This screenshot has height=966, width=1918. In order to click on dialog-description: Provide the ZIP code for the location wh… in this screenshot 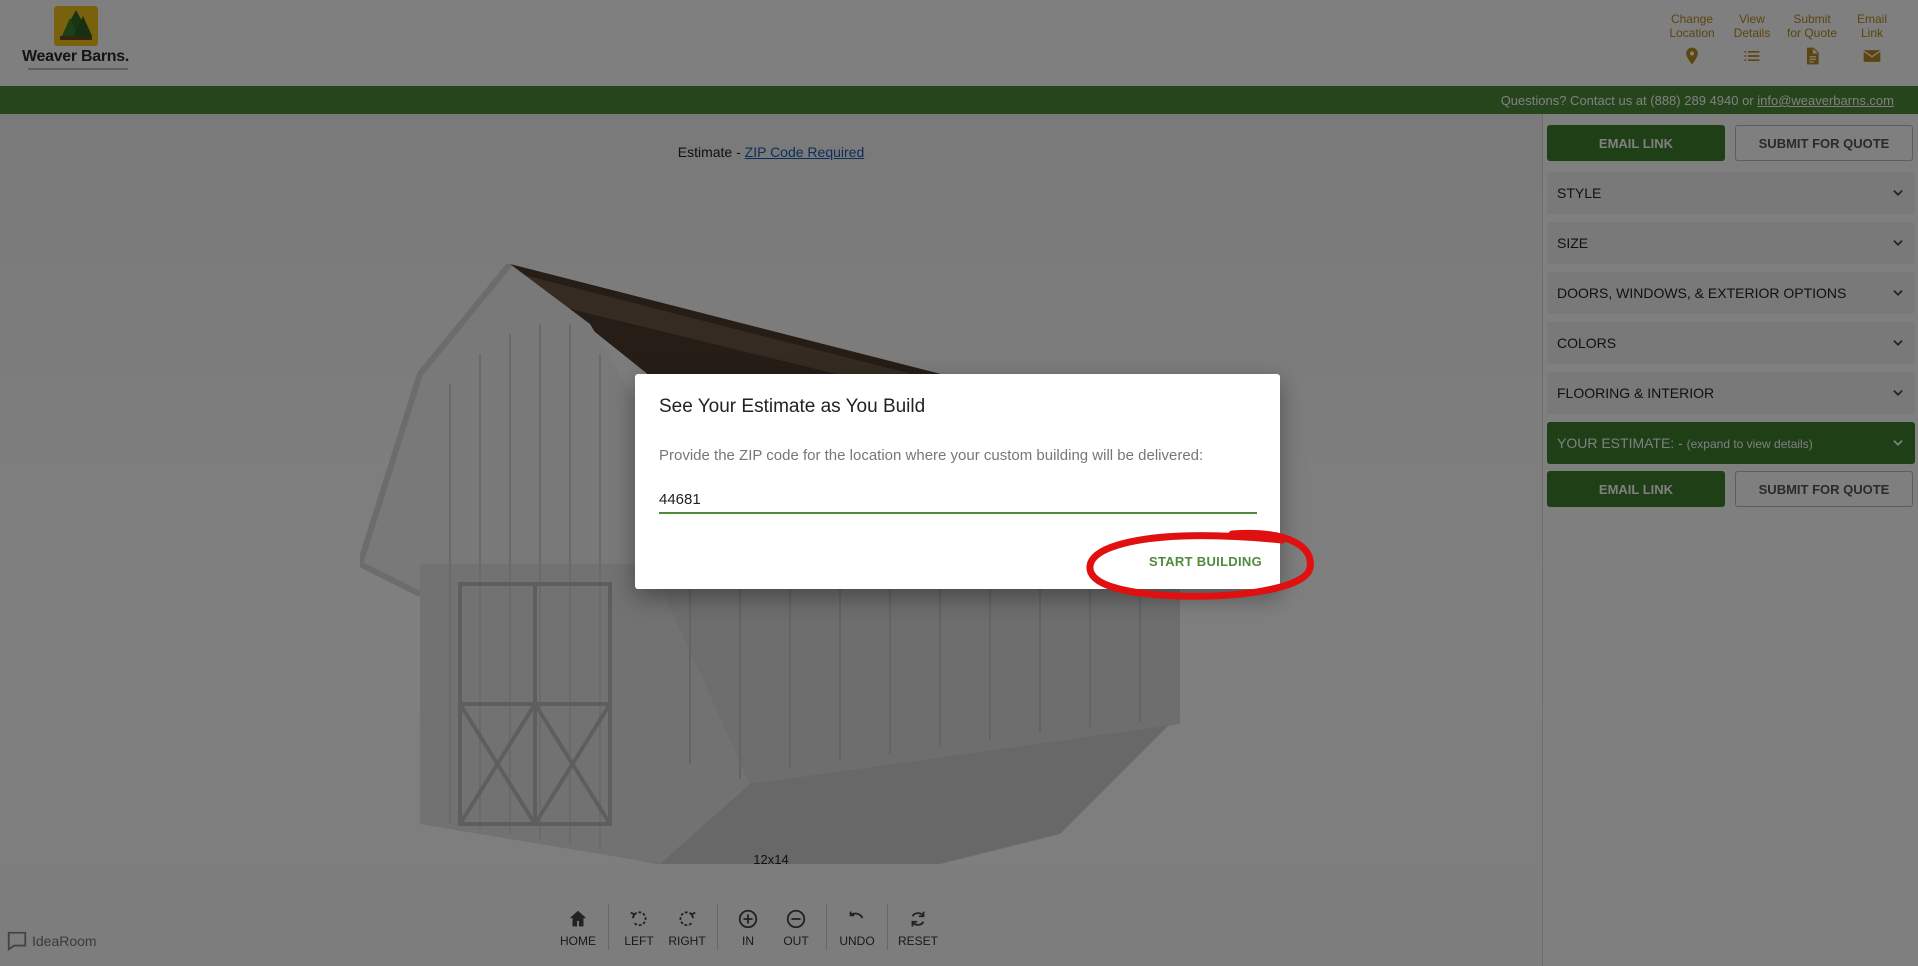, I will do `click(931, 455)`.